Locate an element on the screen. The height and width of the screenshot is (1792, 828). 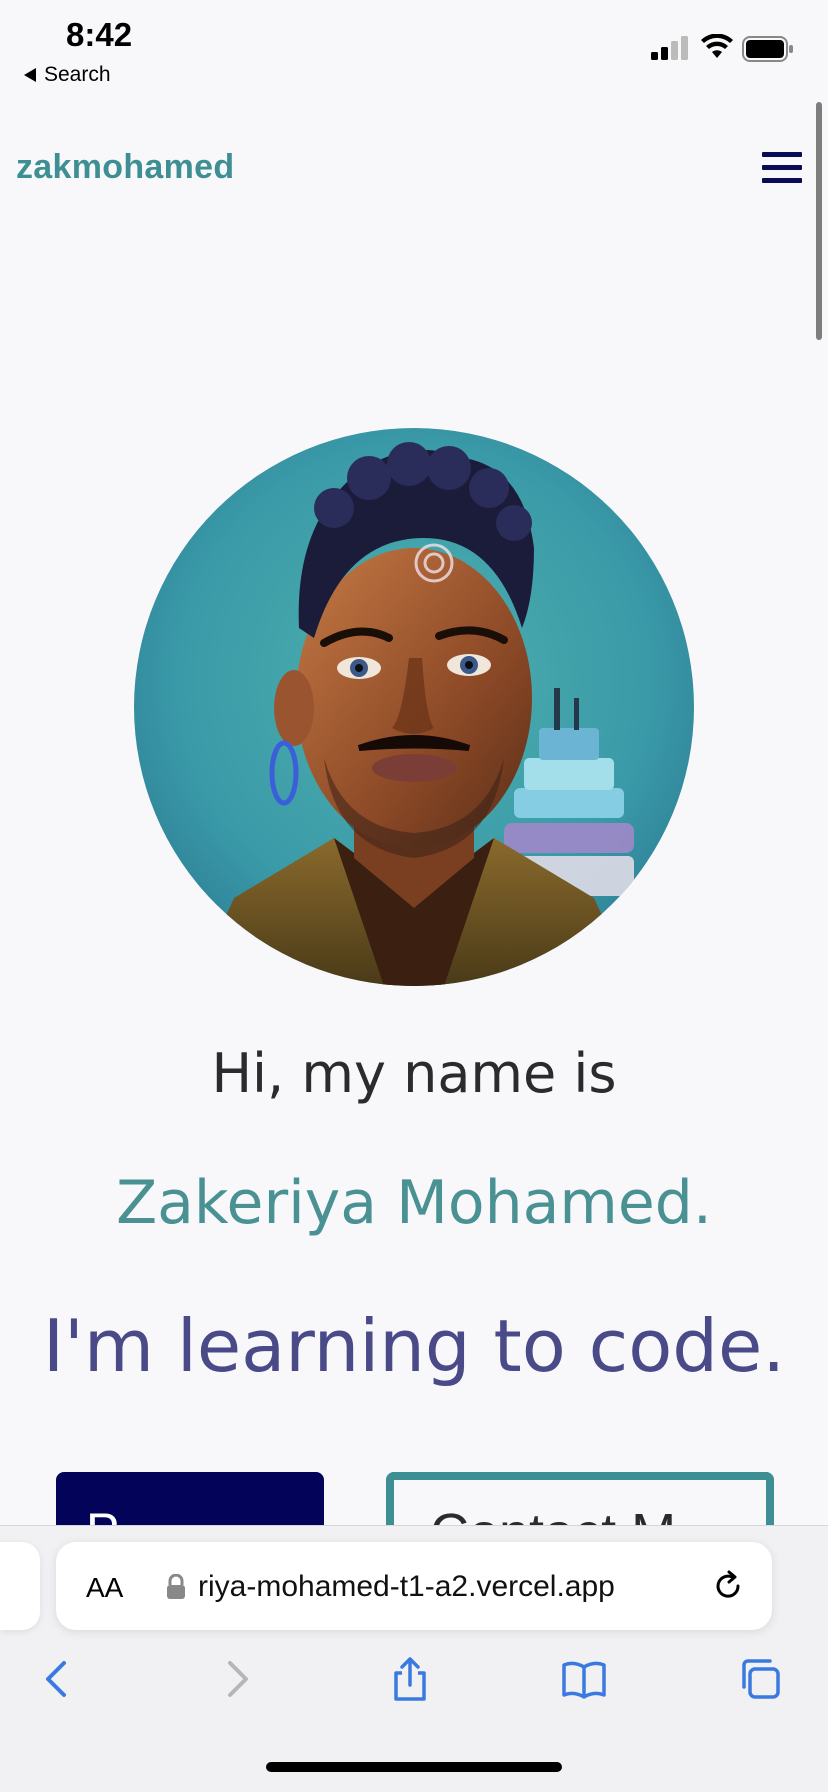
reload-icon is located at coordinates (728, 1586).